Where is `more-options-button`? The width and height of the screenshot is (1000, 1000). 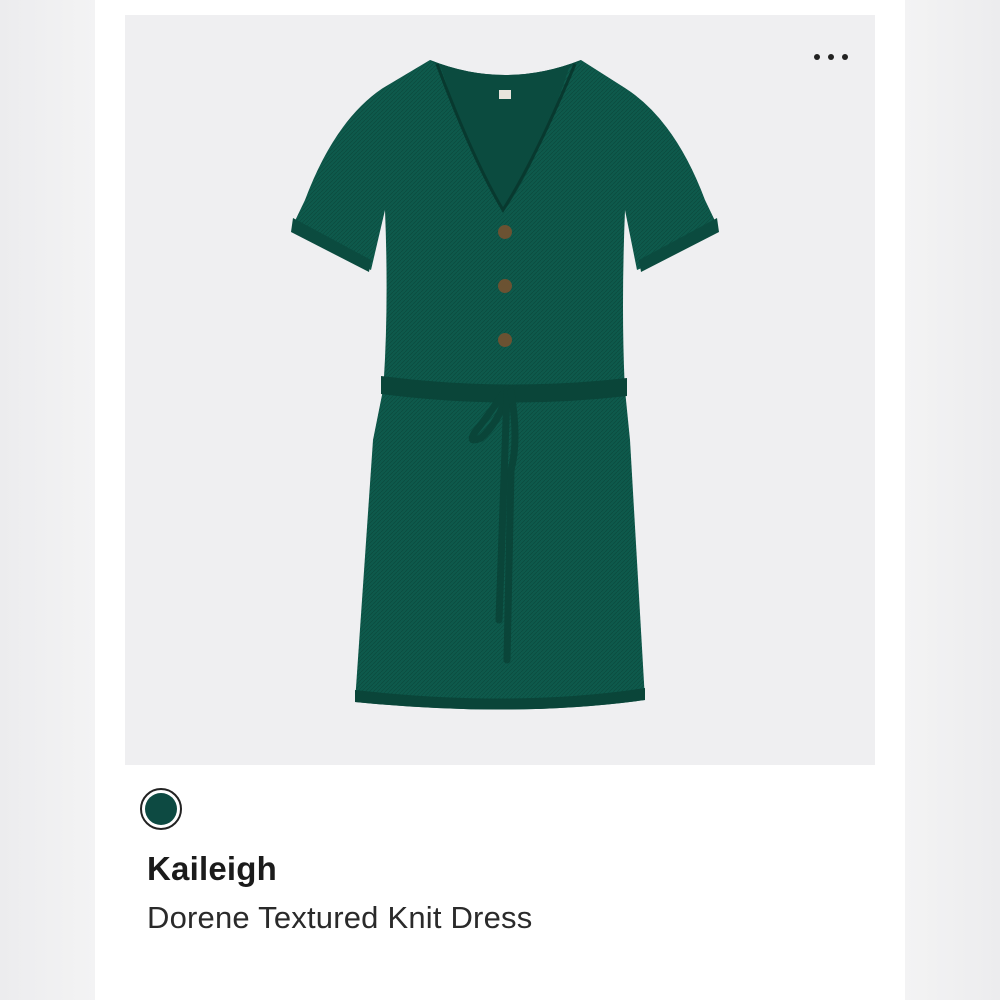 more-options-button is located at coordinates (831, 57).